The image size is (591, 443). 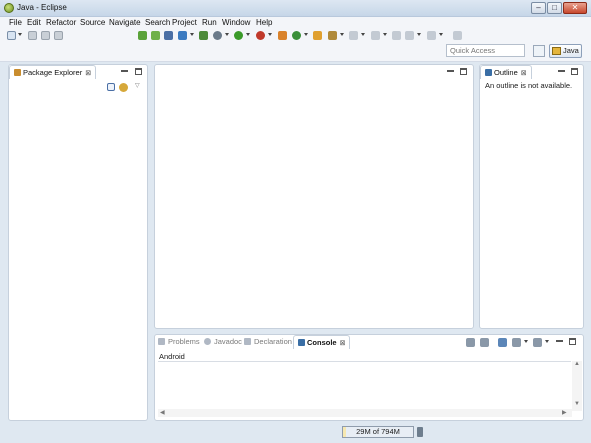 What do you see at coordinates (125, 22) in the screenshot?
I see `menu-navigate: Navigate` at bounding box center [125, 22].